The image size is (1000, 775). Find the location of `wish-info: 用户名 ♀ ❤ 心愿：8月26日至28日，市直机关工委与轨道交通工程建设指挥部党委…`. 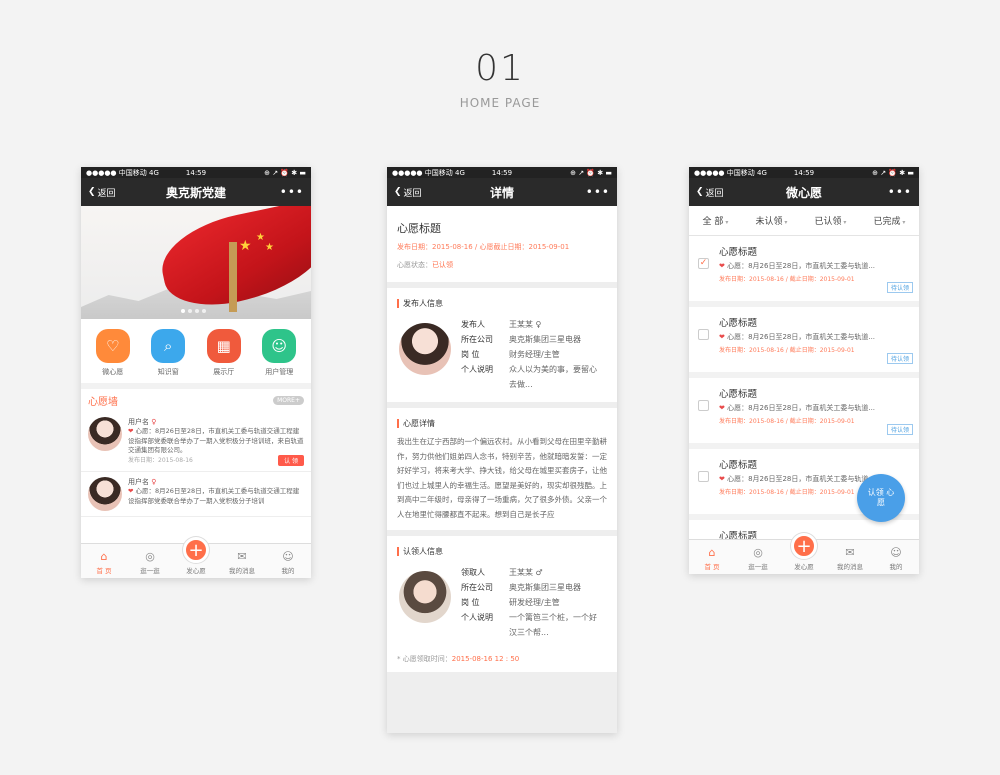

wish-info: 用户名 ♀ ❤ 心愿：8月26日至28日，市直机关工委与轨道交通工程建设指挥部党委… is located at coordinates (216, 494).